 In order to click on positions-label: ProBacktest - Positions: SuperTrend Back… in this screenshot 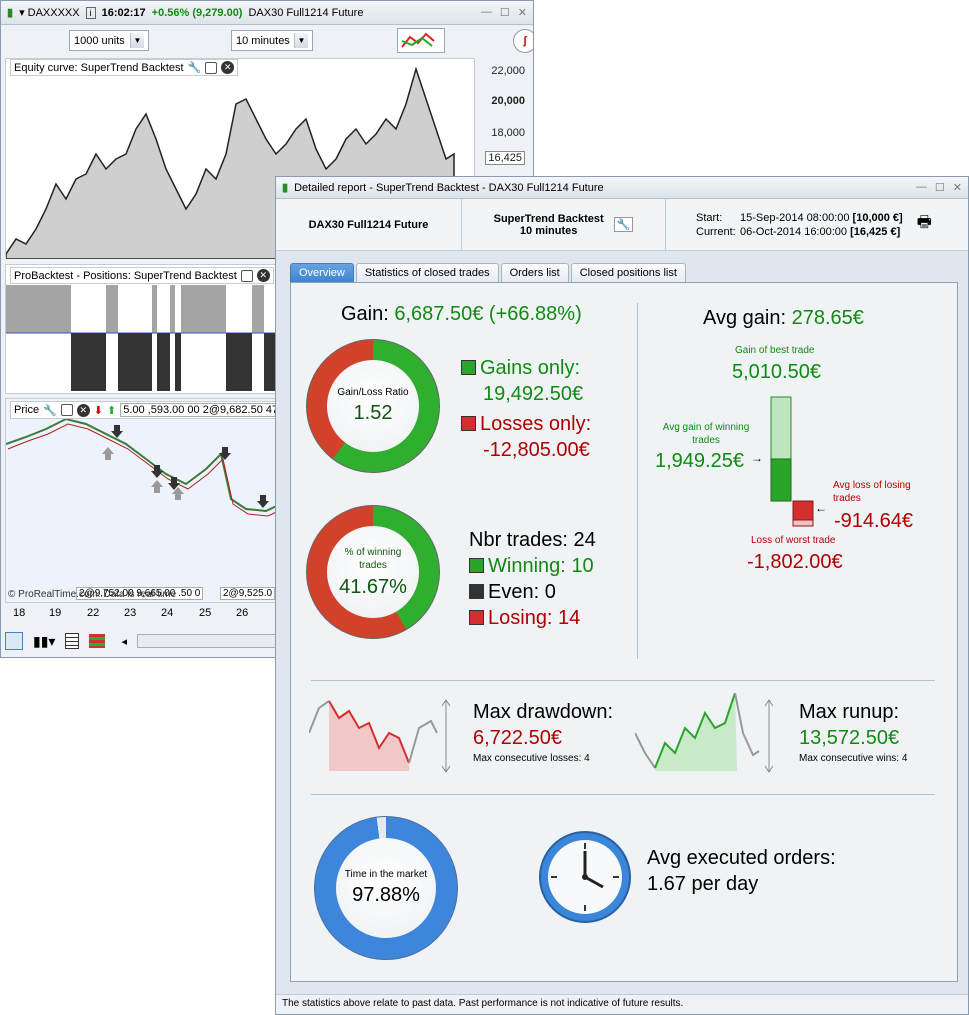, I will do `click(142, 275)`.